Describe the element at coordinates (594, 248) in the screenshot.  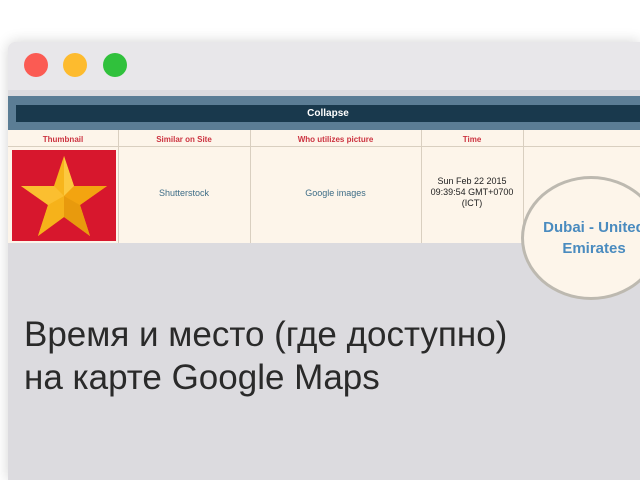
I see `location-line-2: Emirates` at that location.